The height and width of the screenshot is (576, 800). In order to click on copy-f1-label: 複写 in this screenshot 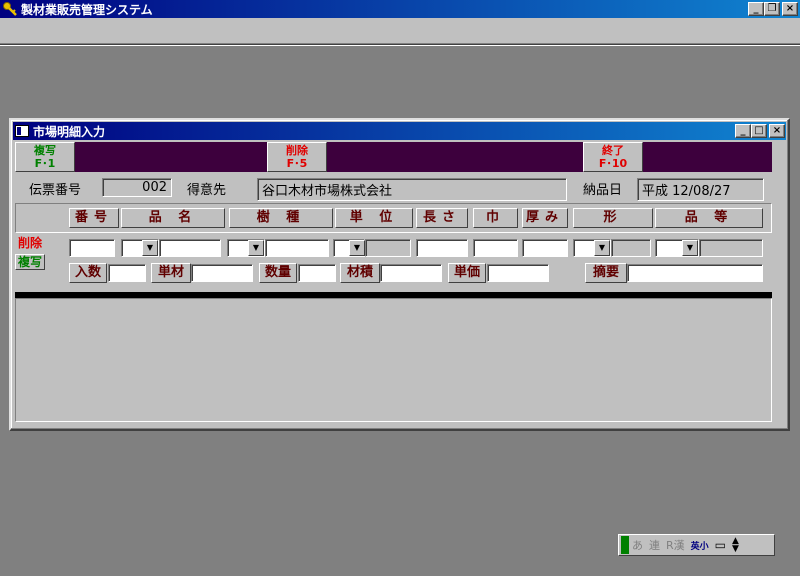, I will do `click(45, 150)`.